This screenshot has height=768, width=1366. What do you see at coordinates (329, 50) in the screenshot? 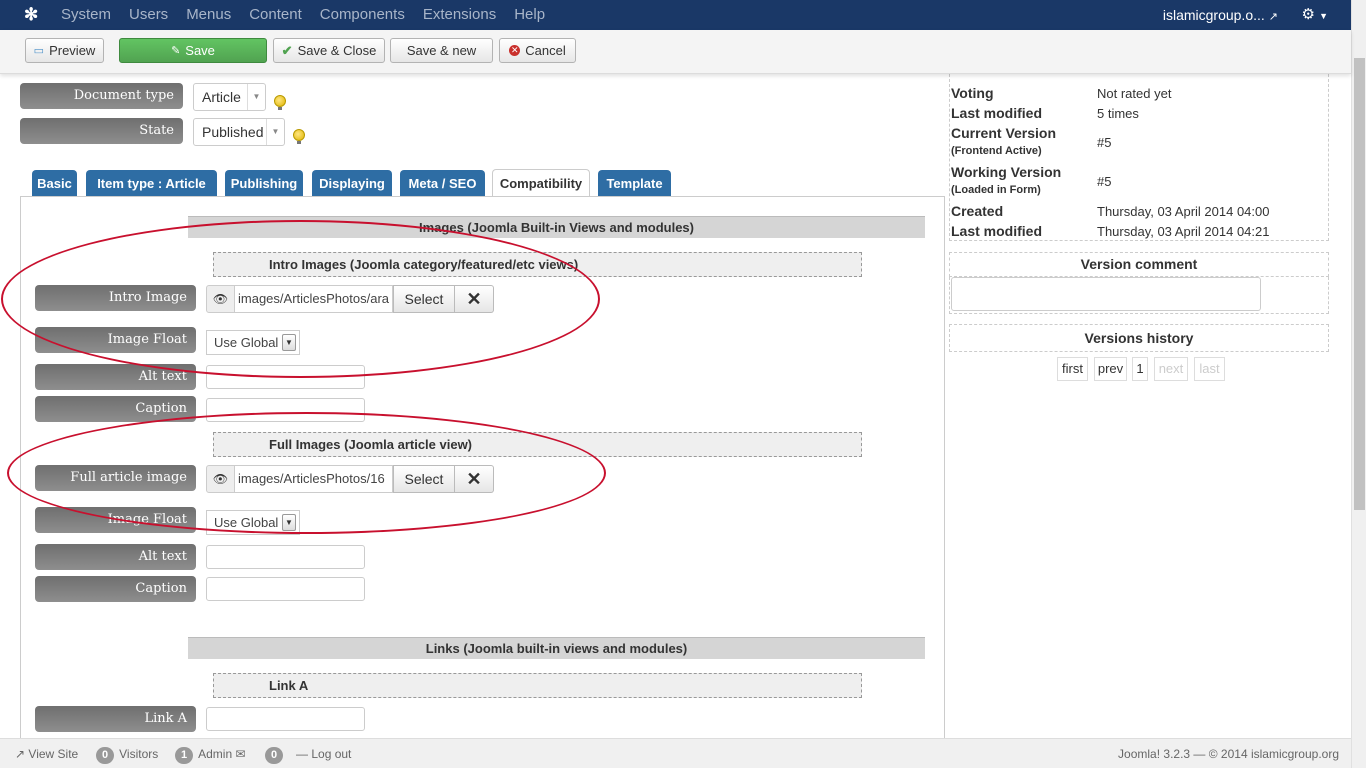
I see `save-close-button: ✔ Save & Close` at bounding box center [329, 50].